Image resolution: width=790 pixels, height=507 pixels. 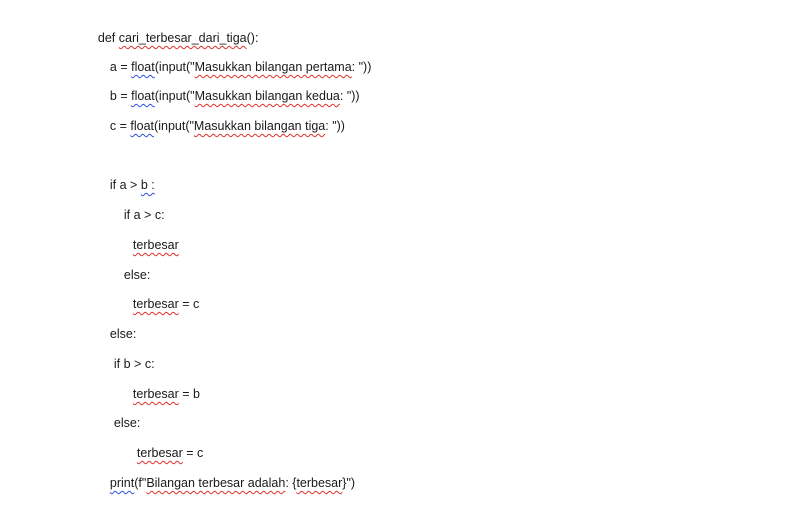 What do you see at coordinates (259, 126) in the screenshot?
I see `spellcheck-phrase: Masukkan bilangan tiga` at bounding box center [259, 126].